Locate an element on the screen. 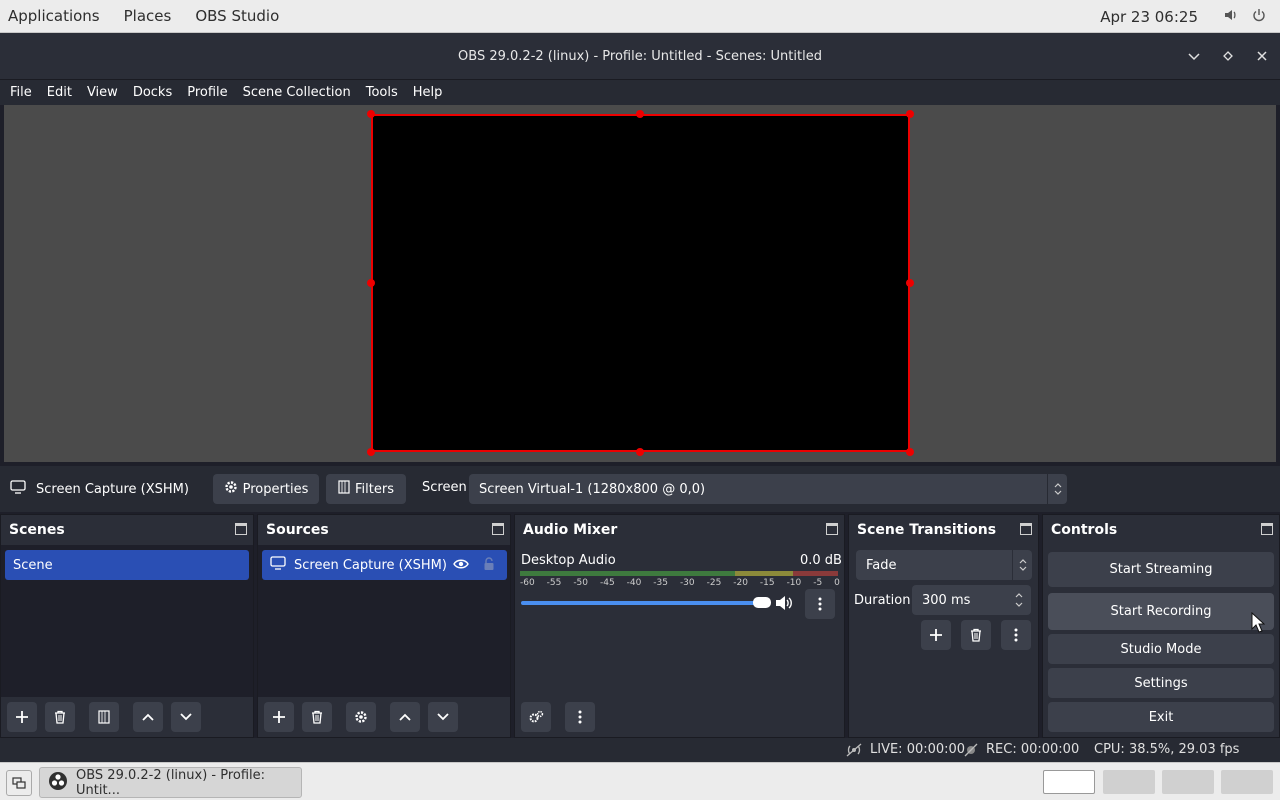  filter-icon is located at coordinates (104, 717).